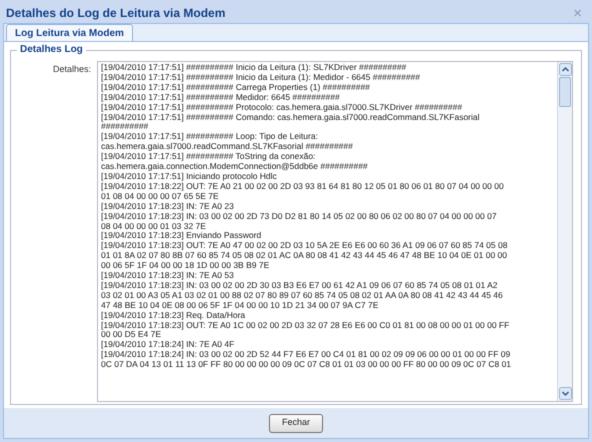 The height and width of the screenshot is (442, 592). I want to click on log-line: [19/04/2010 17:17:51] Iniciando protocolo Hdlc, so click(189, 177).